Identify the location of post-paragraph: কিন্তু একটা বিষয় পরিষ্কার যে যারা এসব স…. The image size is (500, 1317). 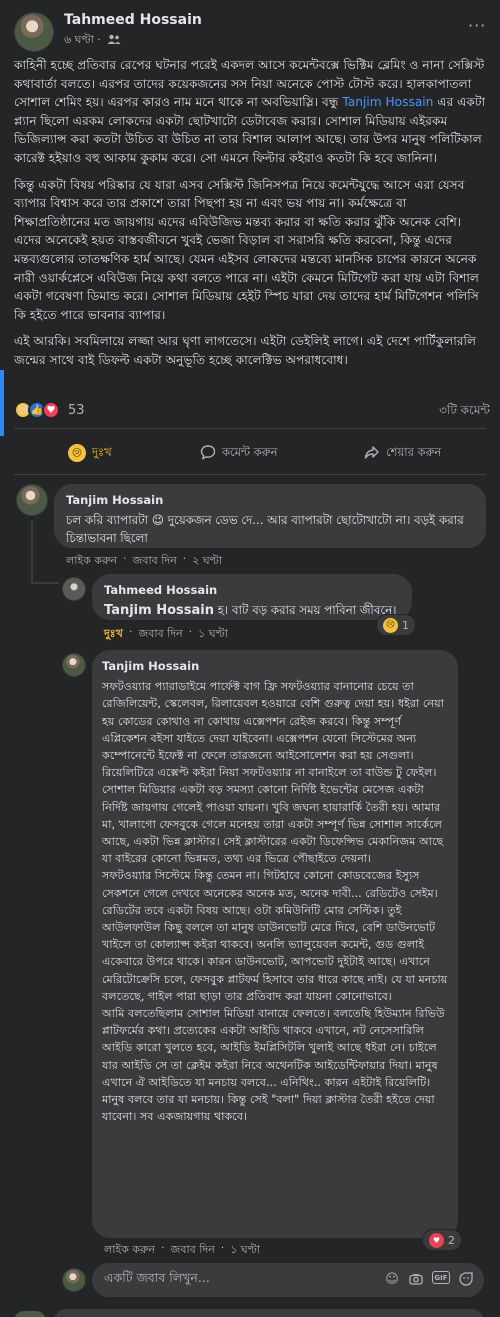
(246, 249).